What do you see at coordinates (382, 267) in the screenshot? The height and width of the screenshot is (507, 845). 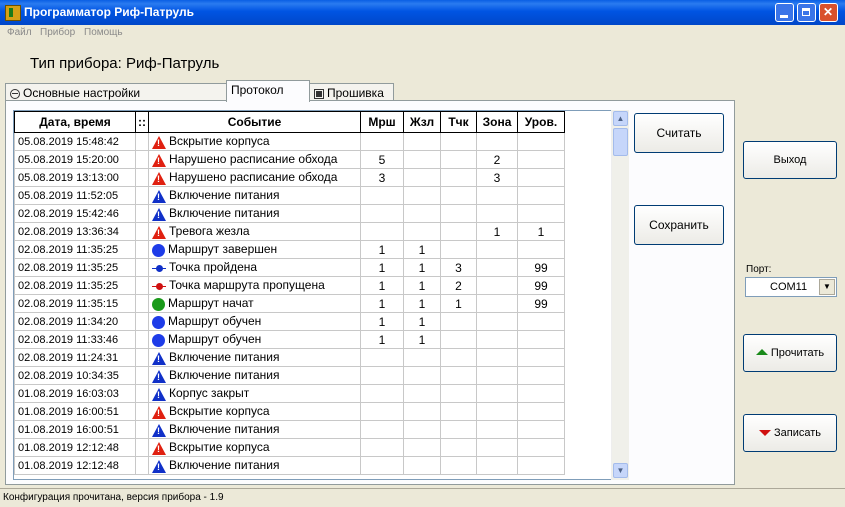 I see `cell-route: 1` at bounding box center [382, 267].